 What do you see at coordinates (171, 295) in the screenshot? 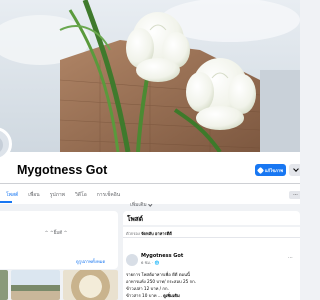
I see `see-more-link: ดูเพิ่มเติม` at bounding box center [171, 295].